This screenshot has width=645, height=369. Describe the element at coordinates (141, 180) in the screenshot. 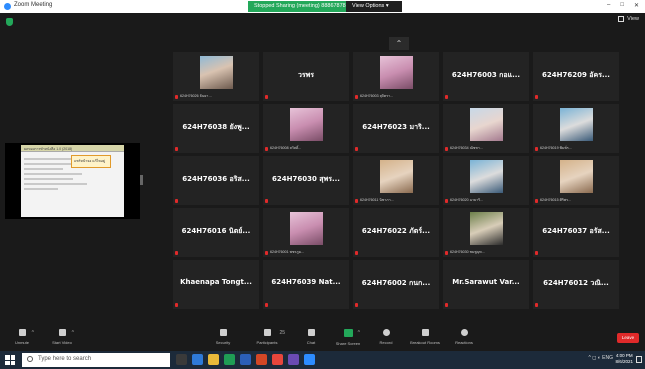

I see `splitter-handle` at that location.